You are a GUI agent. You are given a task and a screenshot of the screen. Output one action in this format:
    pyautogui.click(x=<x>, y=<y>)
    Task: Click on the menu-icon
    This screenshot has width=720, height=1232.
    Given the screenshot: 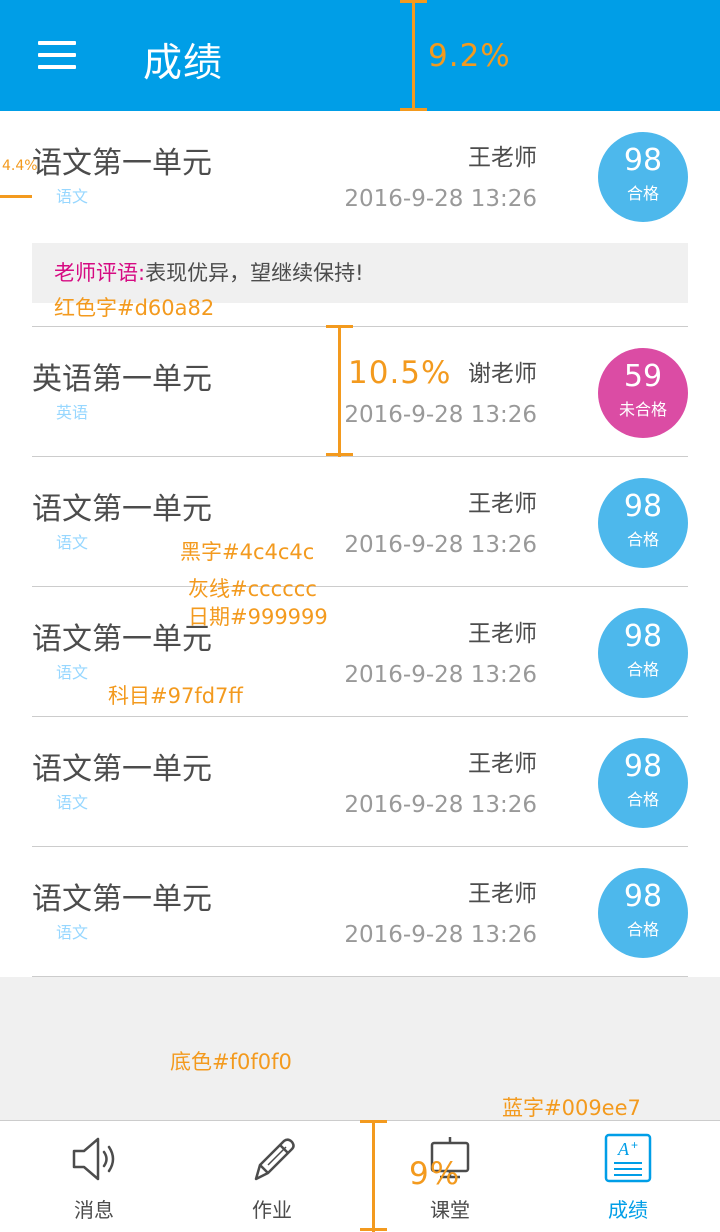 What is the action you would take?
    pyautogui.click(x=57, y=55)
    